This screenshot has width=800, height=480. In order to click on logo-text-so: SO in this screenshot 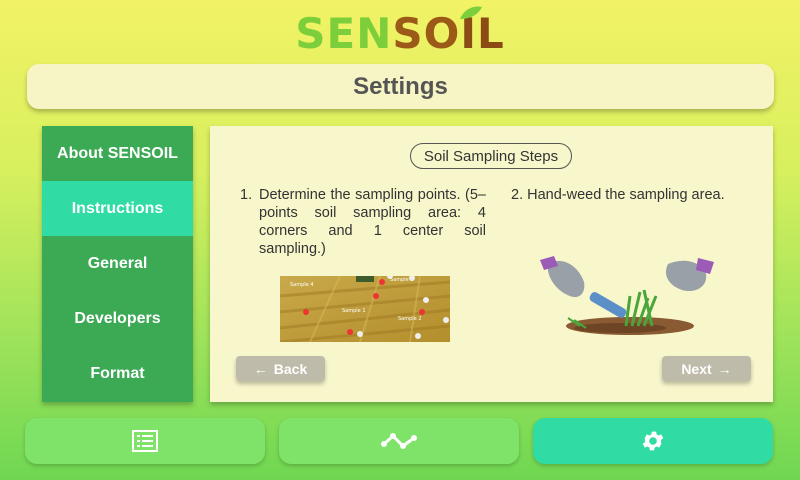, I will do `click(437, 32)`.